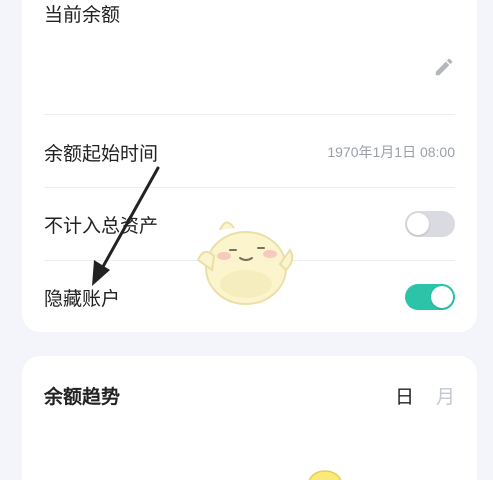 The width and height of the screenshot is (493, 480). I want to click on current-balance-label: 当前余额, so click(82, 15).